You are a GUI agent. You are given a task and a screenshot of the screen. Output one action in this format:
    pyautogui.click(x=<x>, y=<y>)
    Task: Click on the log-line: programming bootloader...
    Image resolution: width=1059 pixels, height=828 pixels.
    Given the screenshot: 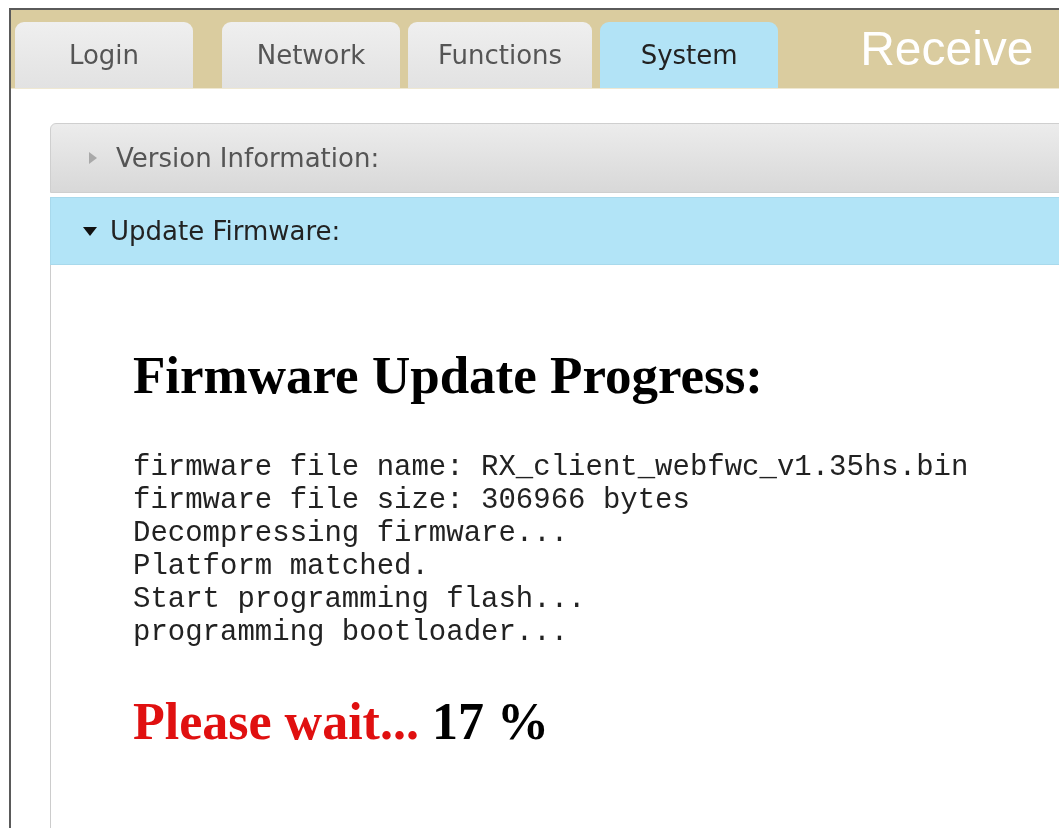 What is the action you would take?
    pyautogui.click(x=351, y=632)
    